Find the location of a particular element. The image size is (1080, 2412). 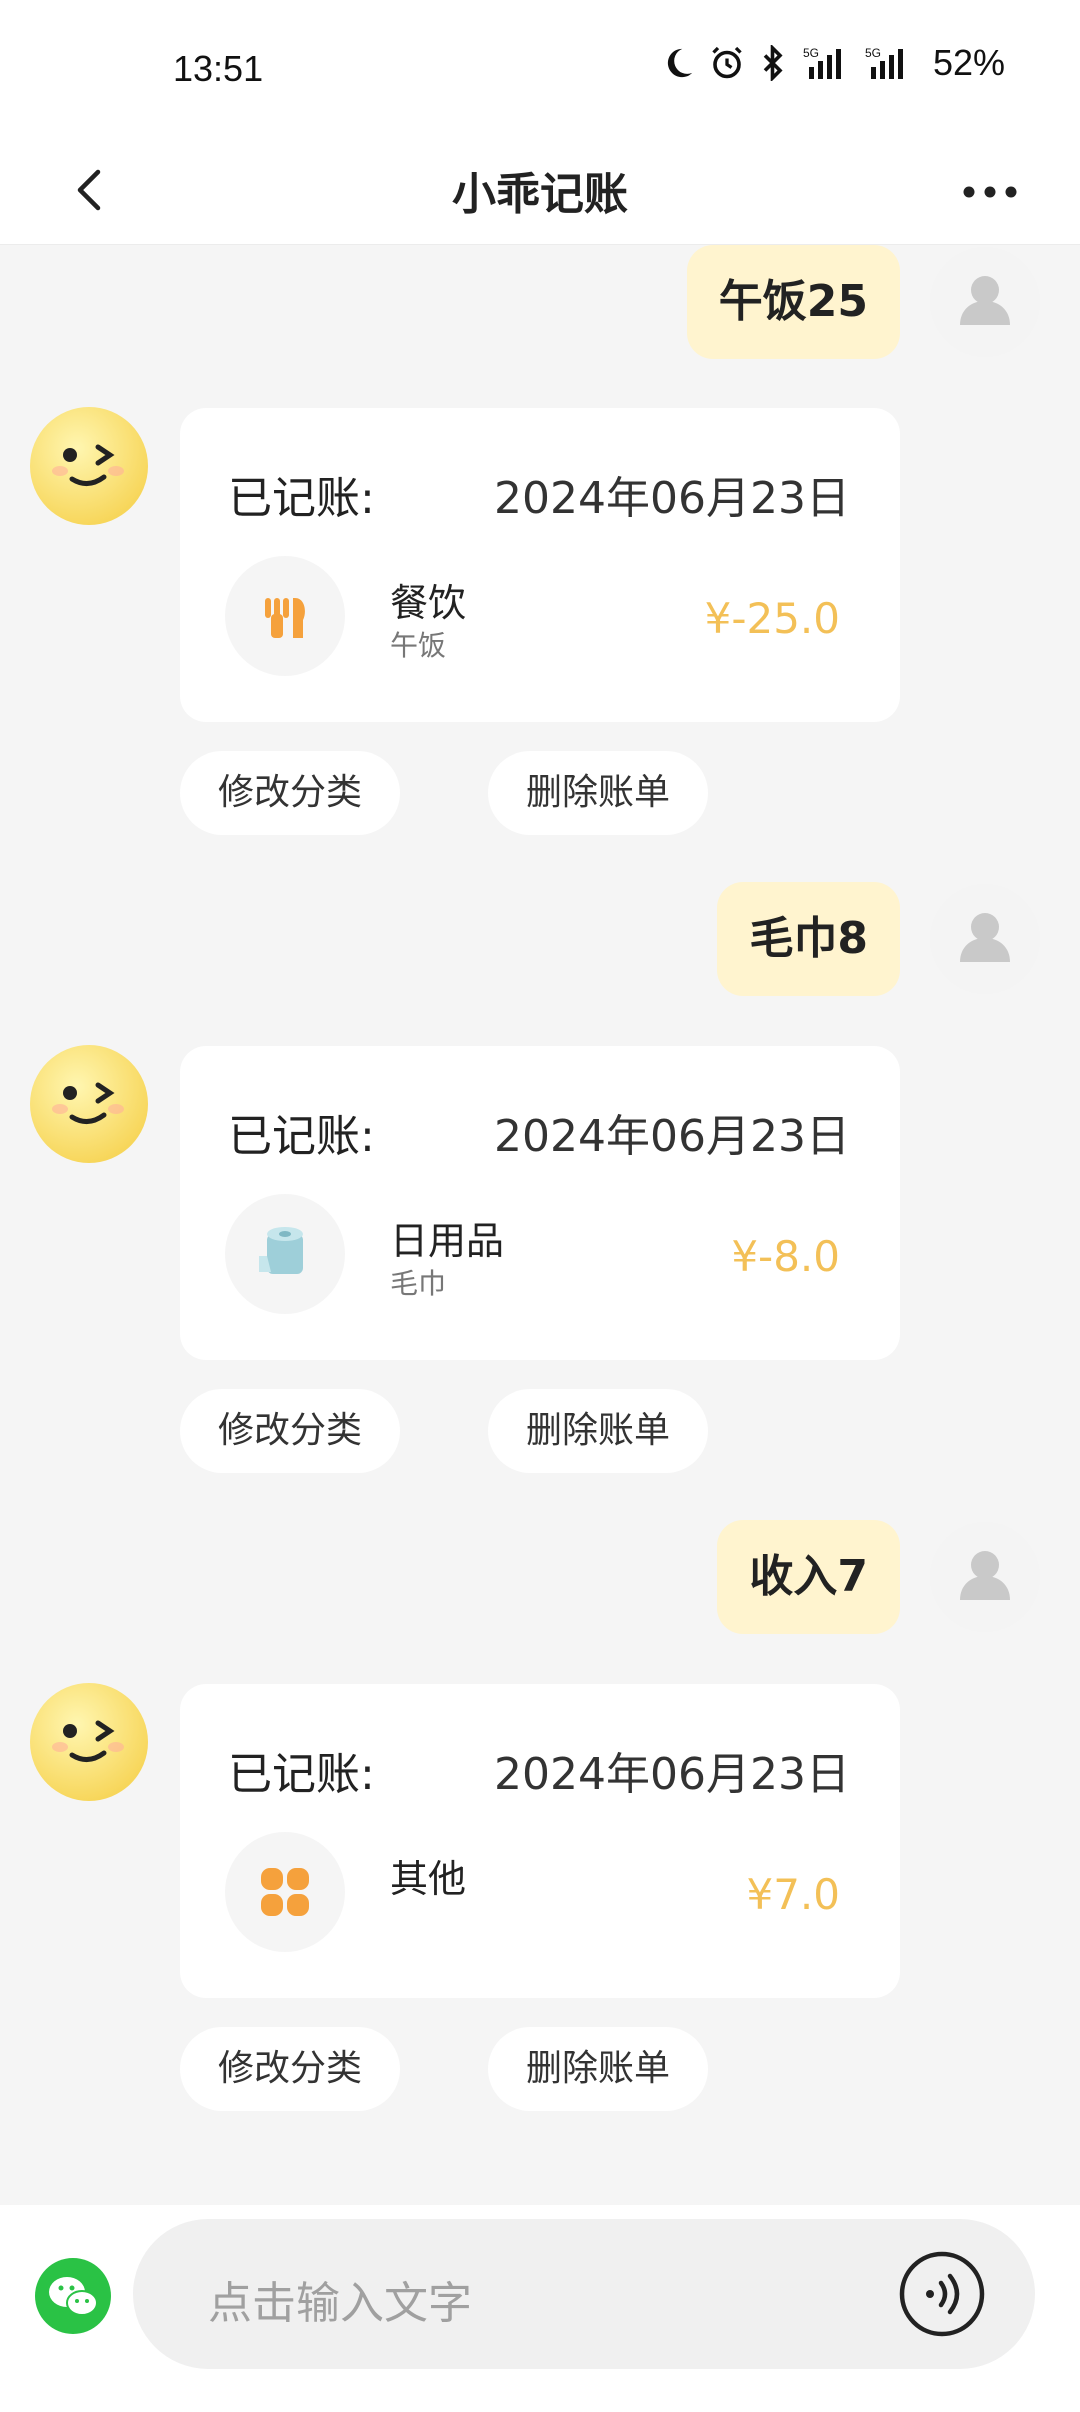

more-dots-icon is located at coordinates (990, 192).